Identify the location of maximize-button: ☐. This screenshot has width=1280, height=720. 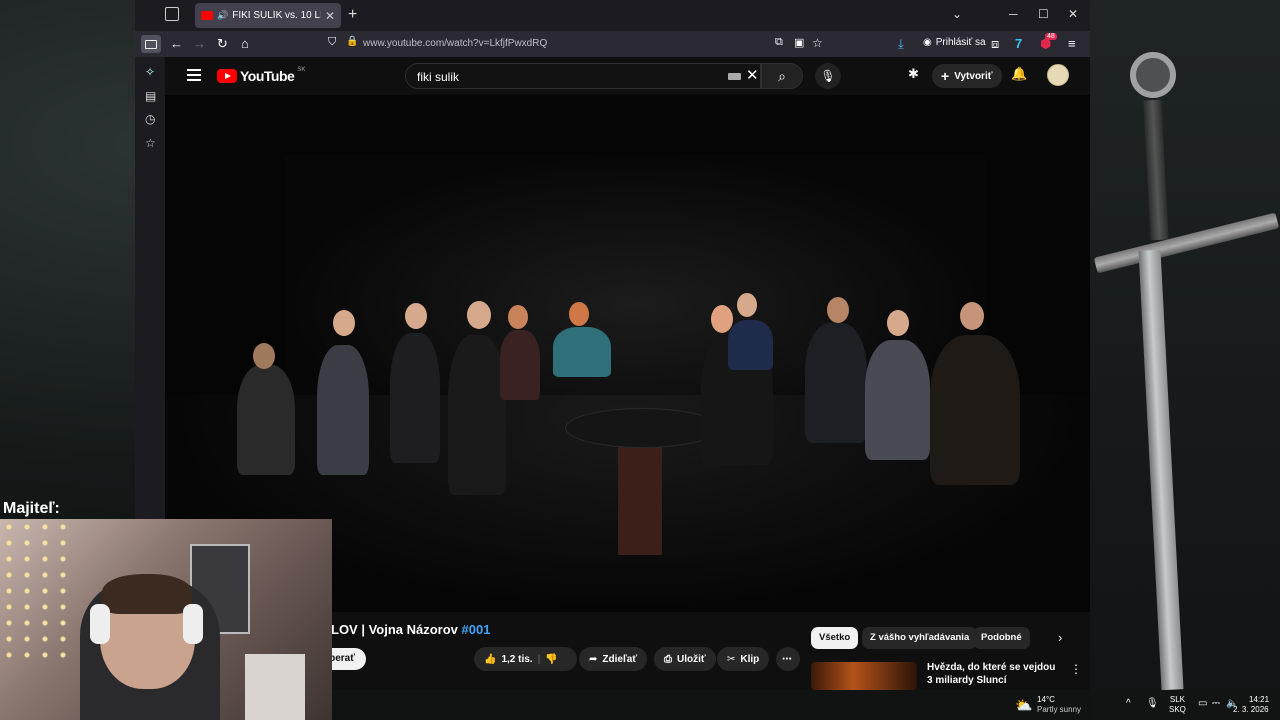
(1043, 14).